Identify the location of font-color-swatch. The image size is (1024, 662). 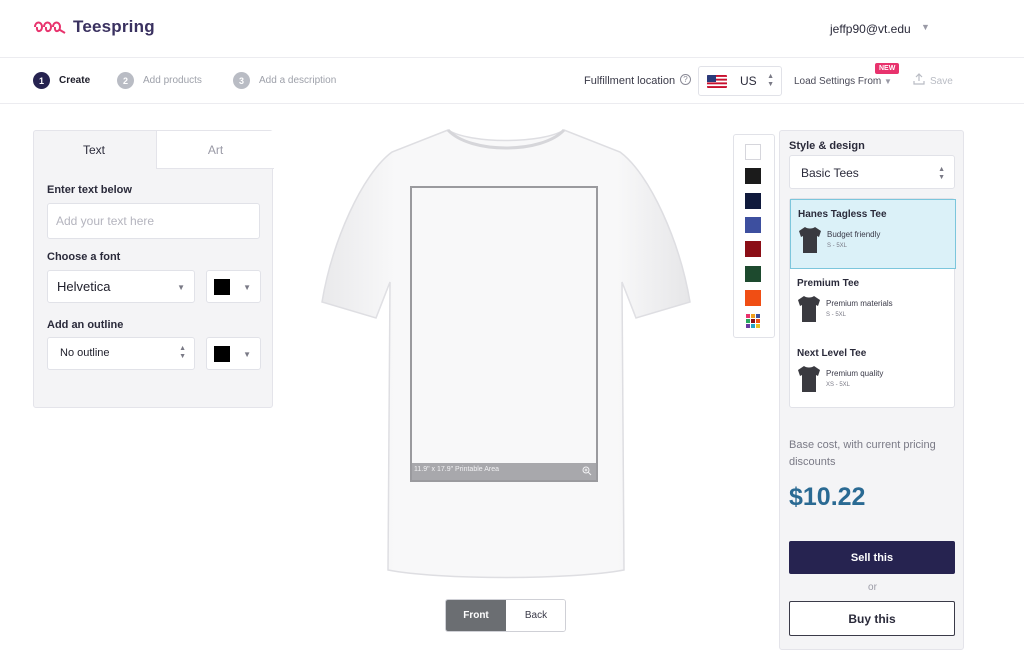
(222, 287).